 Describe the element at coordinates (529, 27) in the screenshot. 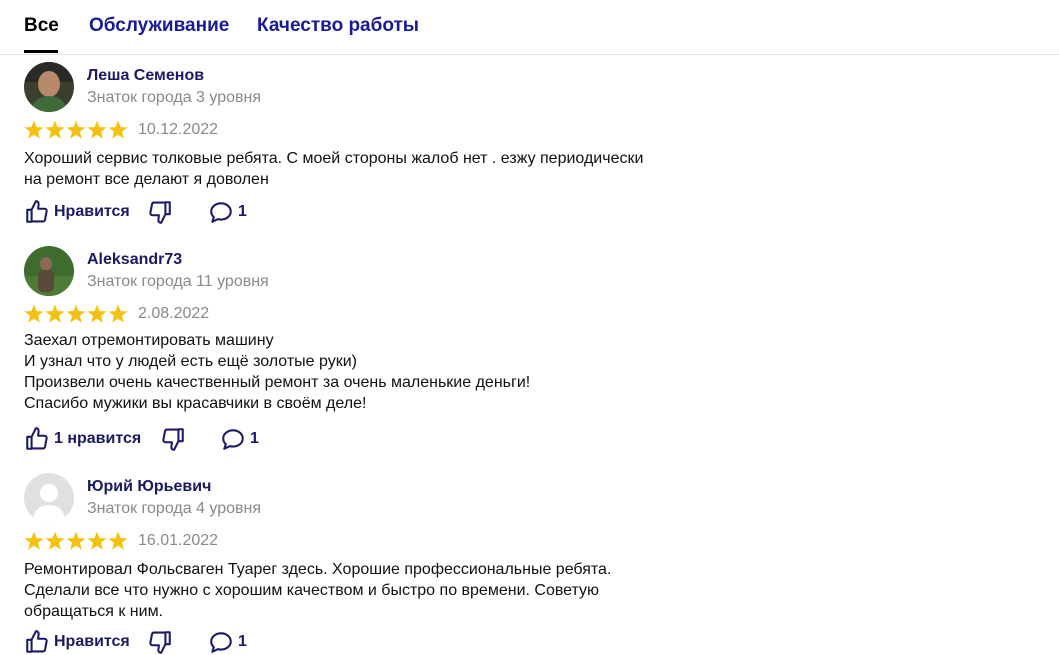

I see `review-filter-tabs: Все Обслуживание Качество работы` at that location.